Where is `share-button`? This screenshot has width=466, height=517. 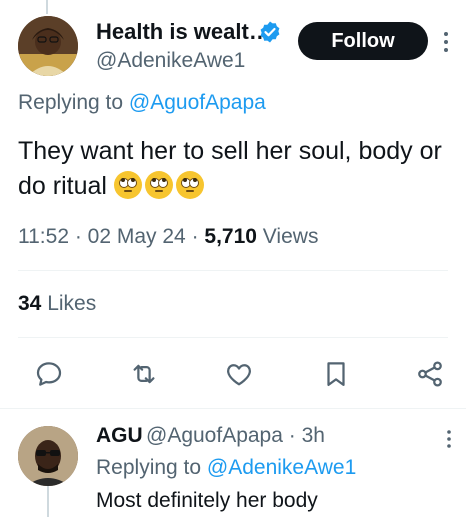 share-button is located at coordinates (430, 374).